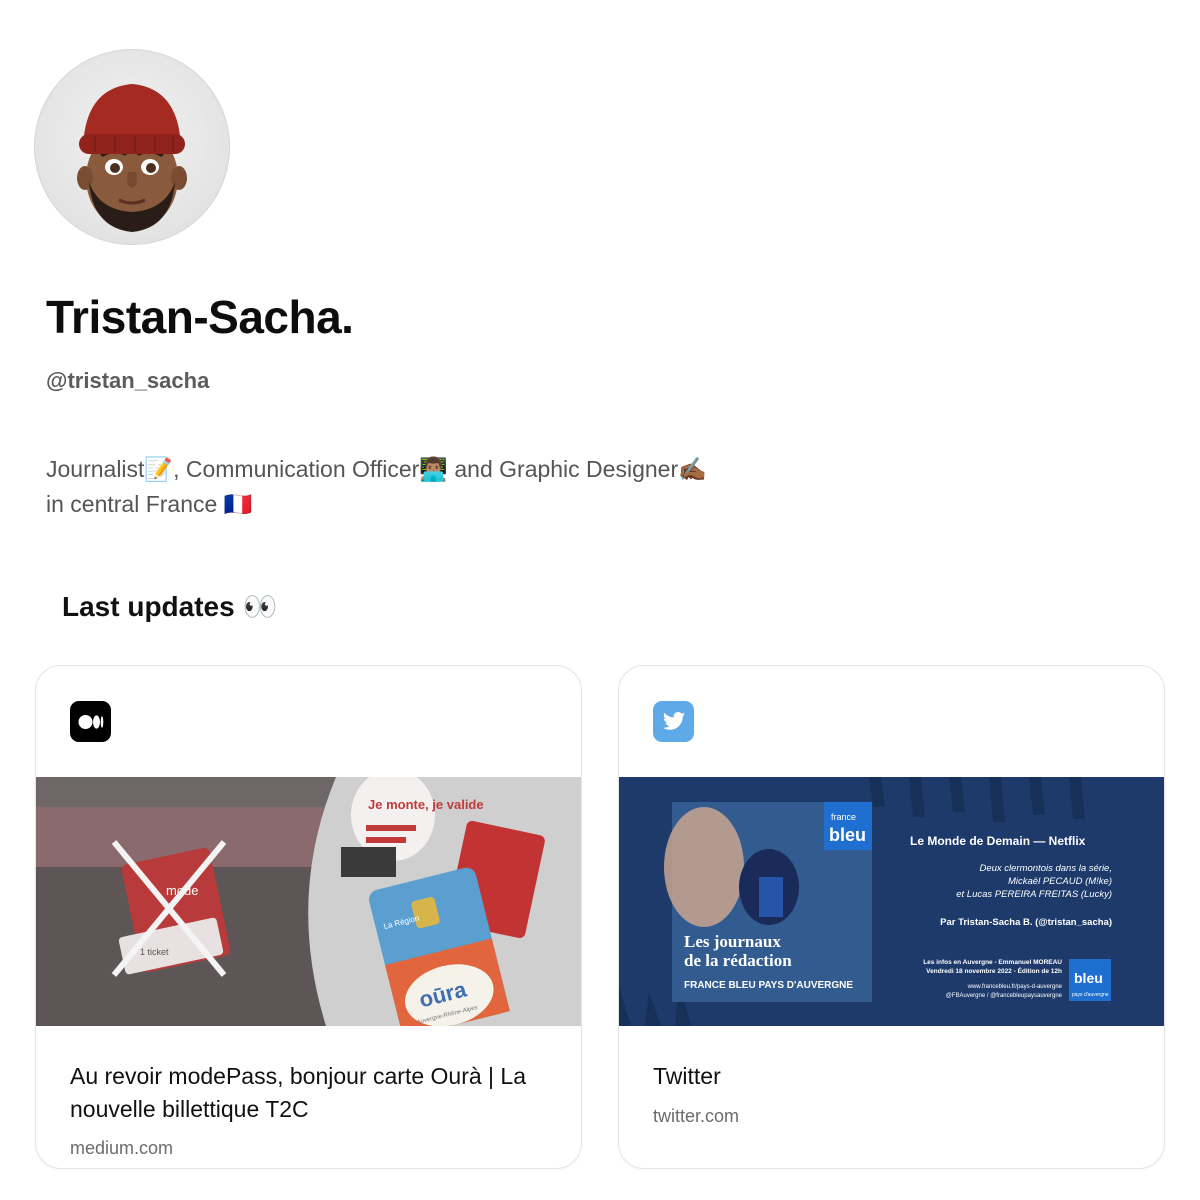  I want to click on profile-handle: @tristan_sacha, so click(128, 380).